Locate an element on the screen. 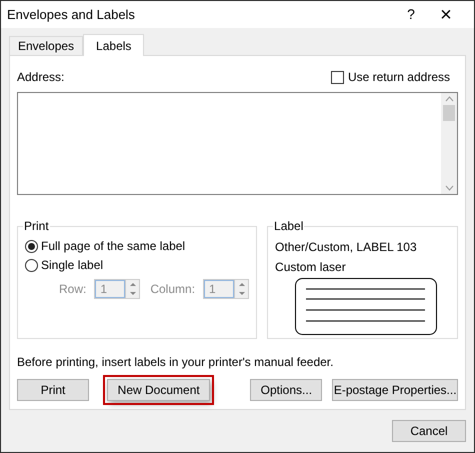 The height and width of the screenshot is (453, 475). tab: Envelopes is located at coordinates (46, 45).